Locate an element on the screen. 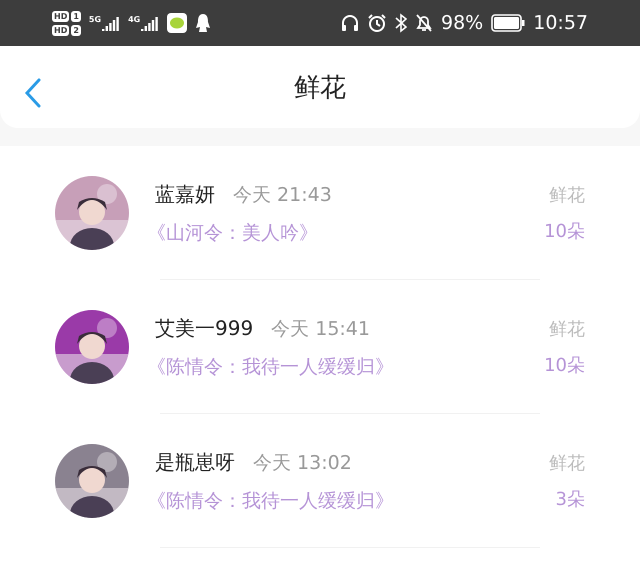  network-type: 5G is located at coordinates (95, 19).